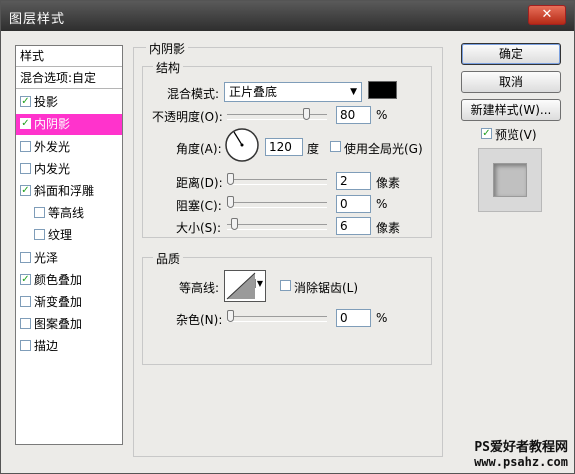 Image resolution: width=575 pixels, height=474 pixels. I want to click on contour-linear-icon, so click(241, 286).